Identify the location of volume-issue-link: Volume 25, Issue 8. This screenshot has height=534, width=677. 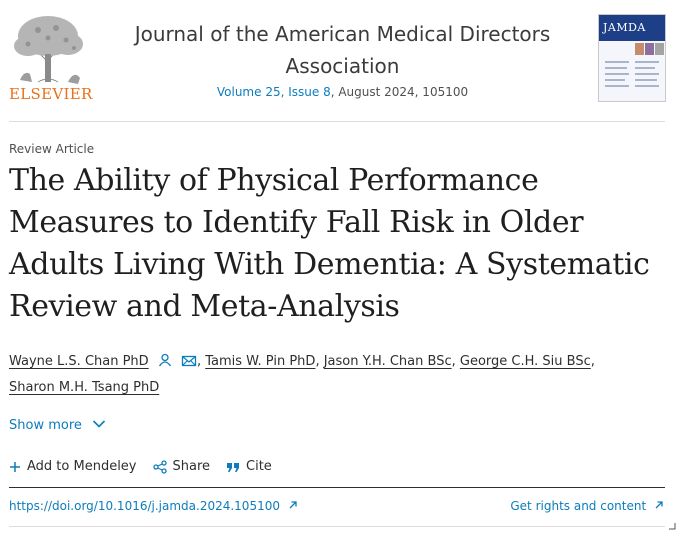
(274, 92).